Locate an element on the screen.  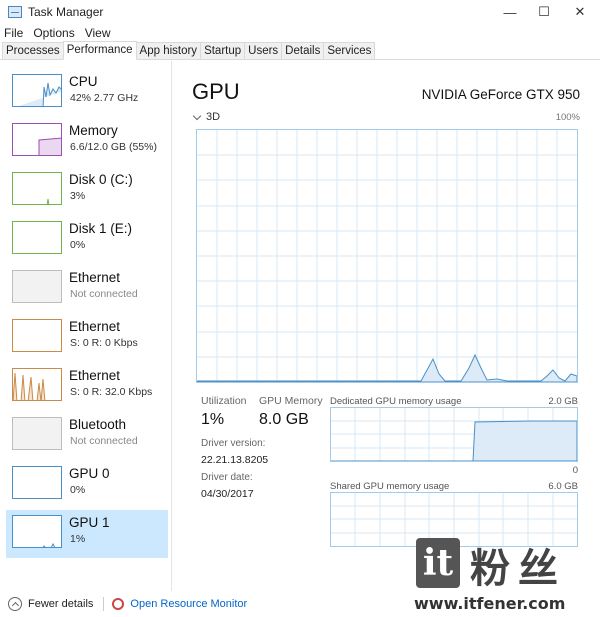
sidebar-item-memory: Memory 6.6/12.0 GB (55%) is located at coordinates (87, 142).